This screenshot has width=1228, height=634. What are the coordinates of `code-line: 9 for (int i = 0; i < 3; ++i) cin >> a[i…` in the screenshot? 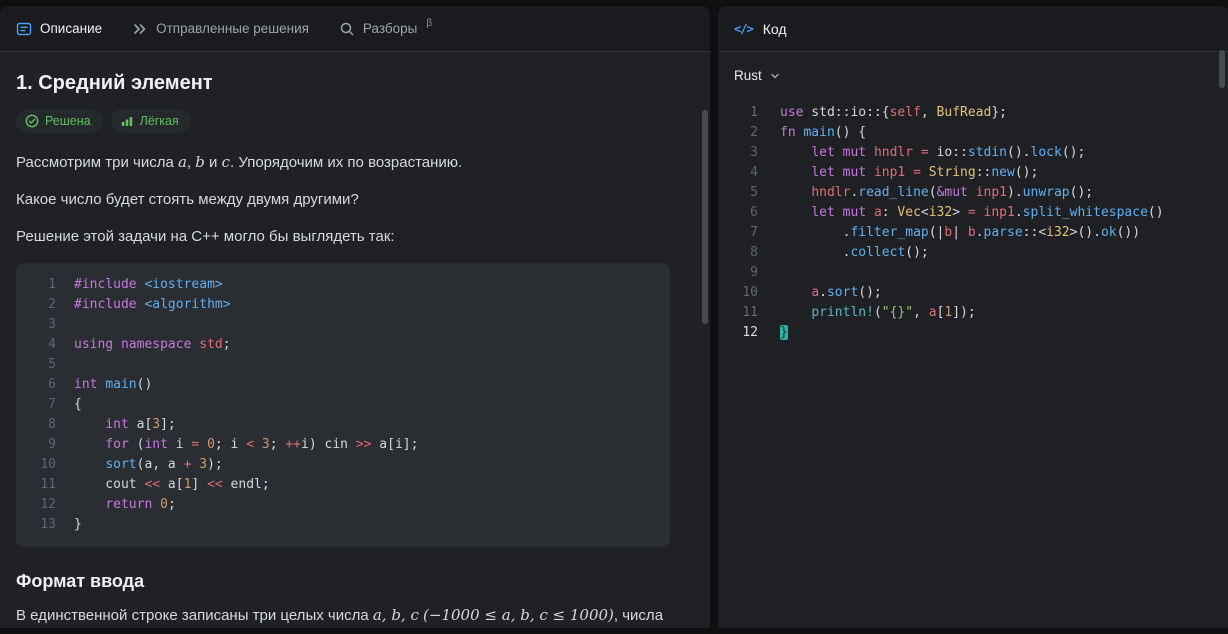 It's located at (233, 444).